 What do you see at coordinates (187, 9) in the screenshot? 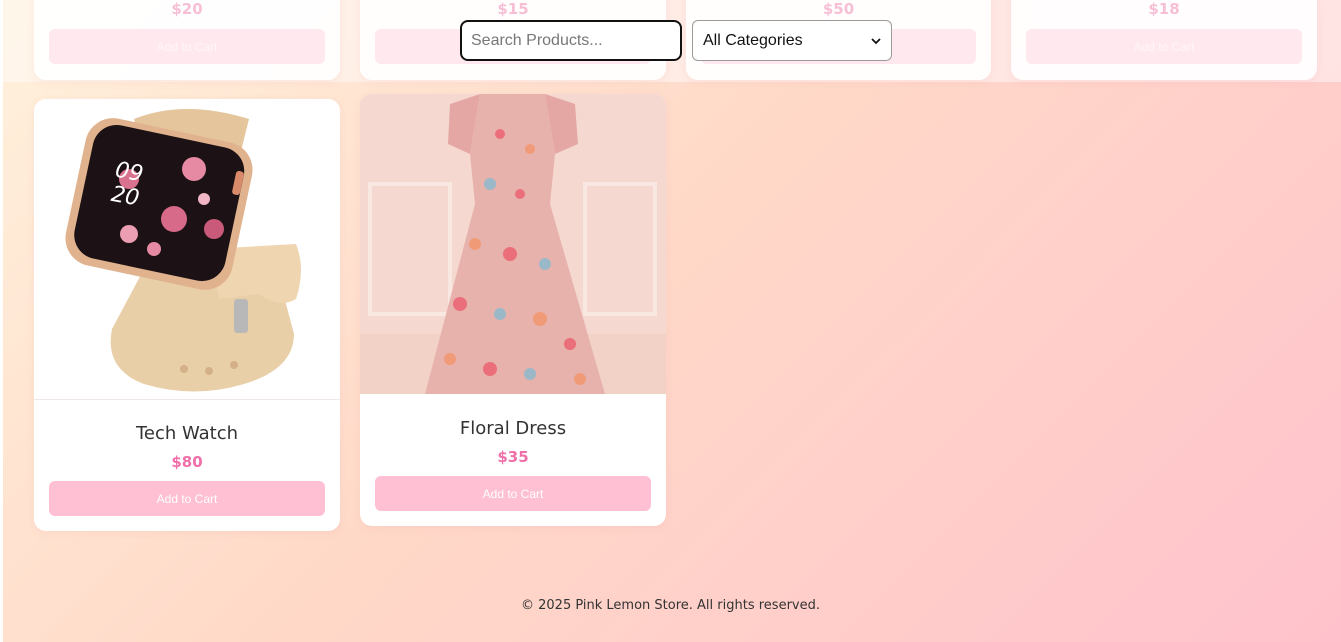
I see `product-price: $20` at bounding box center [187, 9].